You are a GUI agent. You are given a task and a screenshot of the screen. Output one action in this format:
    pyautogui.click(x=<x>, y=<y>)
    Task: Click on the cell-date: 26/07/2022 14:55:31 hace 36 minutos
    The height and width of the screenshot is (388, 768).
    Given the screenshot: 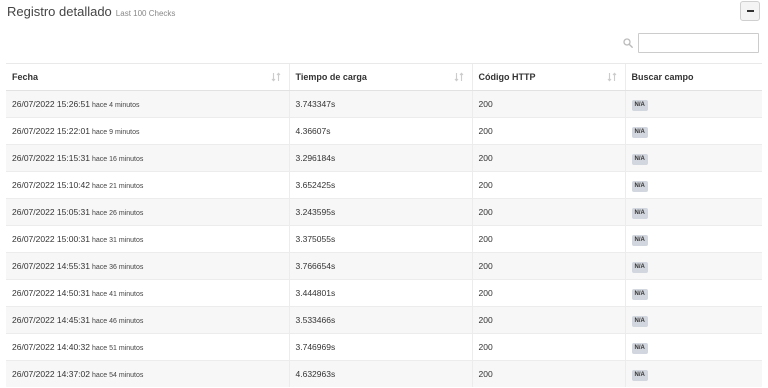 What is the action you would take?
    pyautogui.click(x=147, y=266)
    